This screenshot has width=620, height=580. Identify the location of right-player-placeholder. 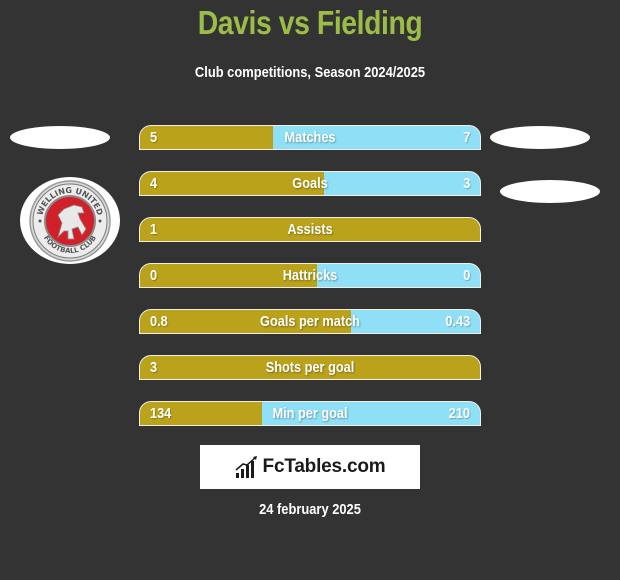
(540, 137).